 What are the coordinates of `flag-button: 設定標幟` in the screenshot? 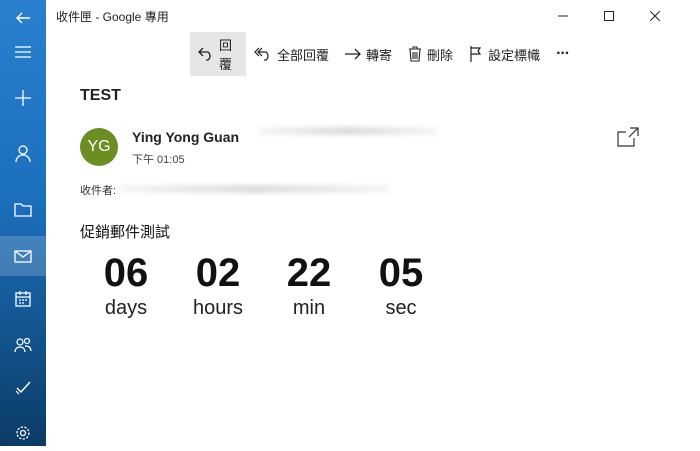 It's located at (504, 54).